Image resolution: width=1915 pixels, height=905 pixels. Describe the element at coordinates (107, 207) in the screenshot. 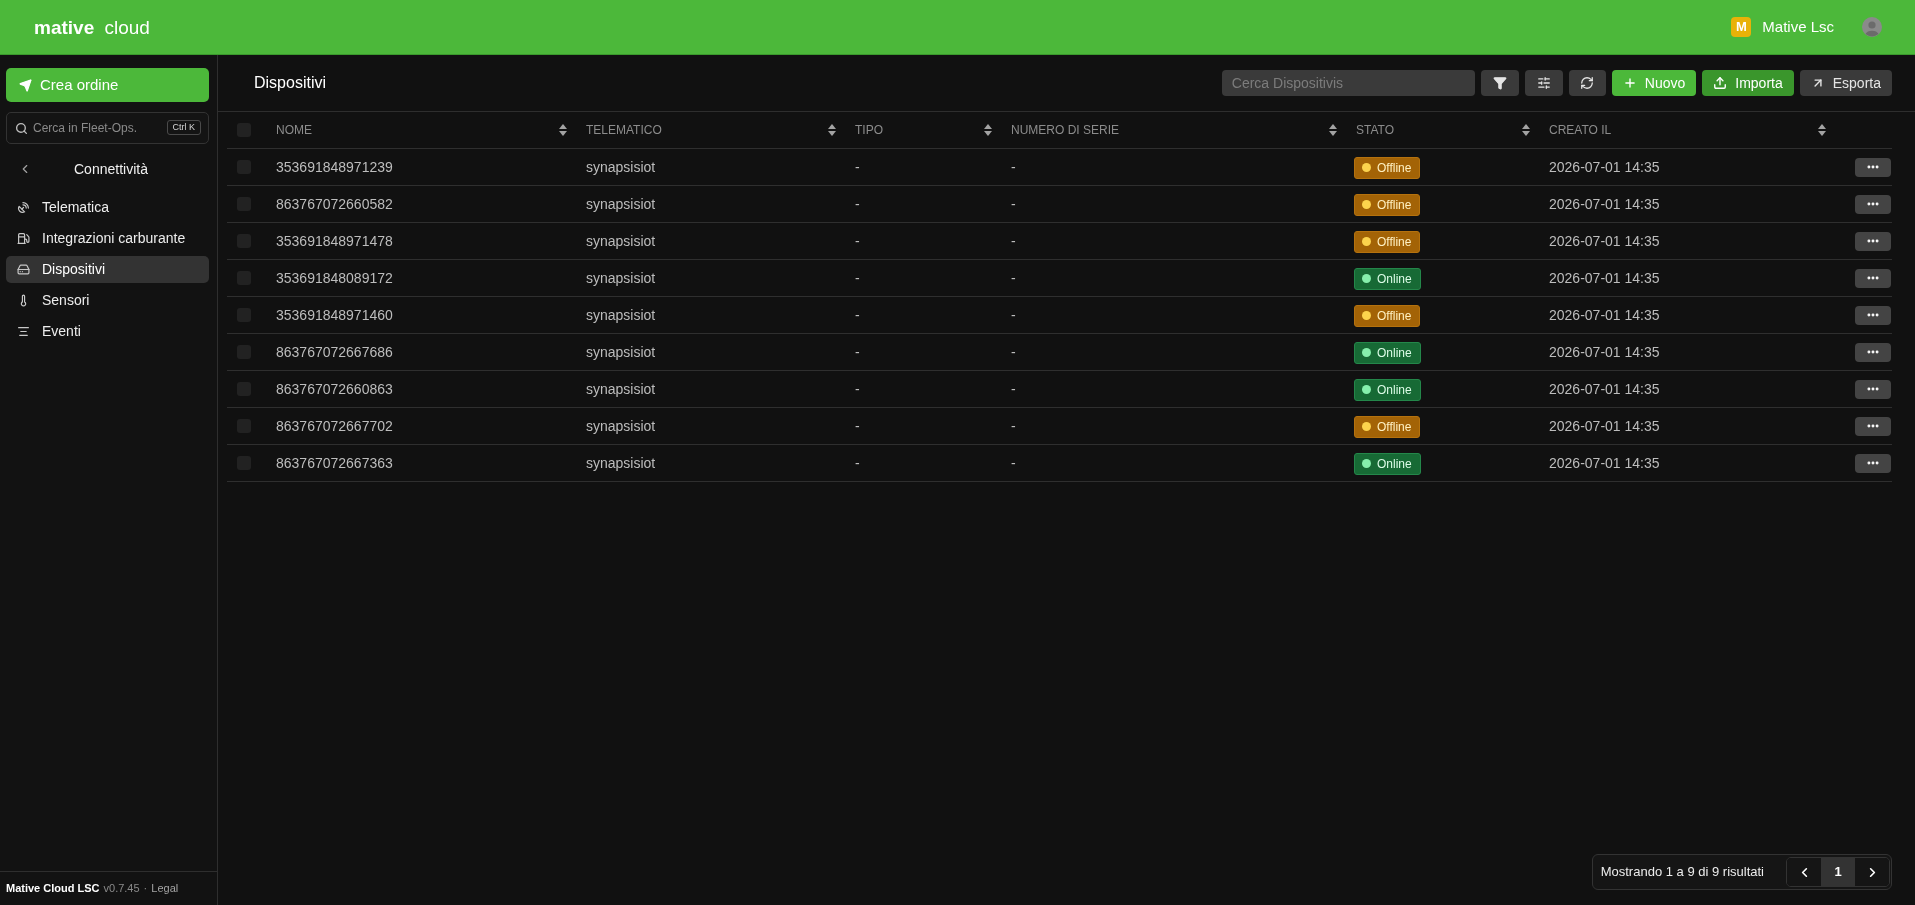

I see `nav-item: Telematica` at that location.